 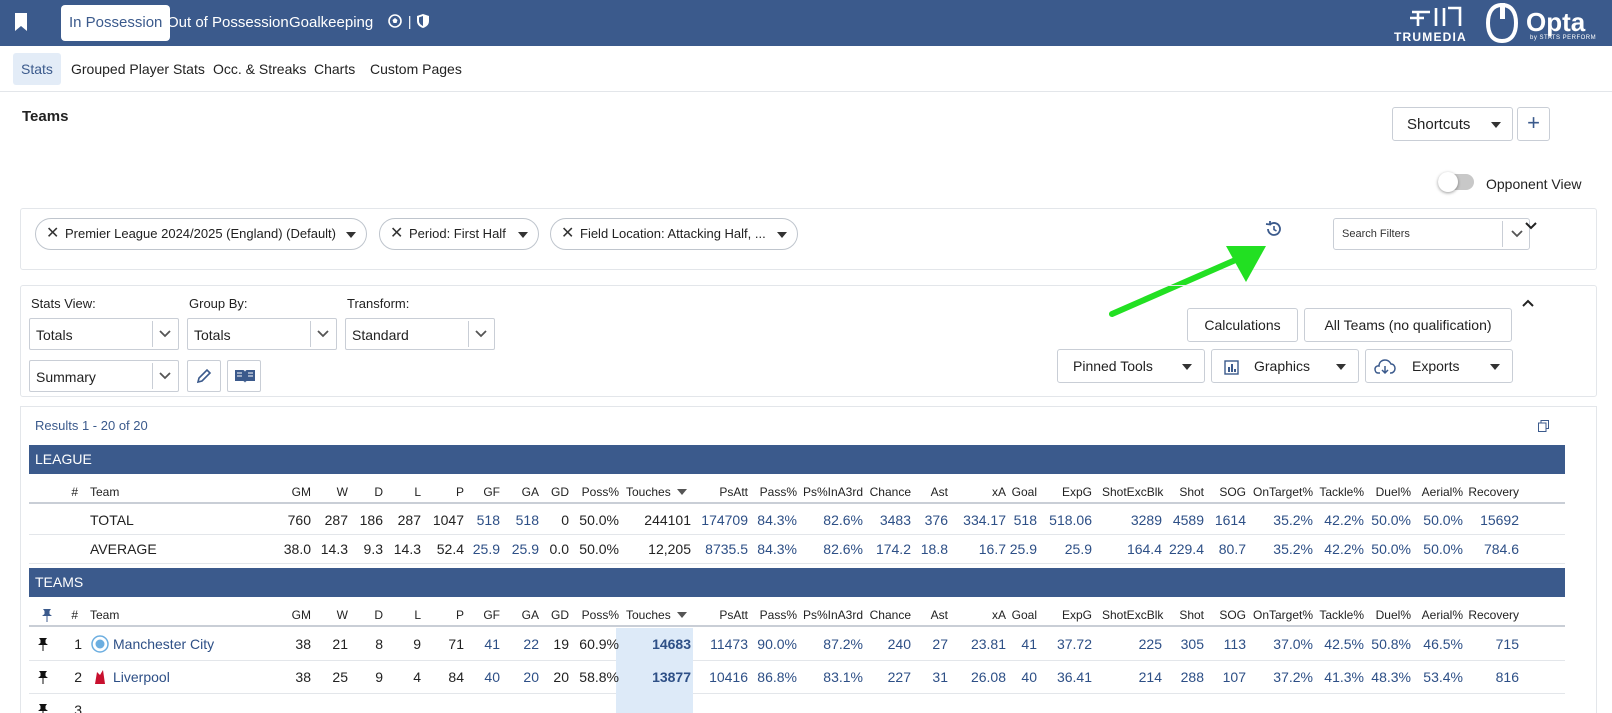 What do you see at coordinates (1493, 492) in the screenshot?
I see `column-header: Recovery` at bounding box center [1493, 492].